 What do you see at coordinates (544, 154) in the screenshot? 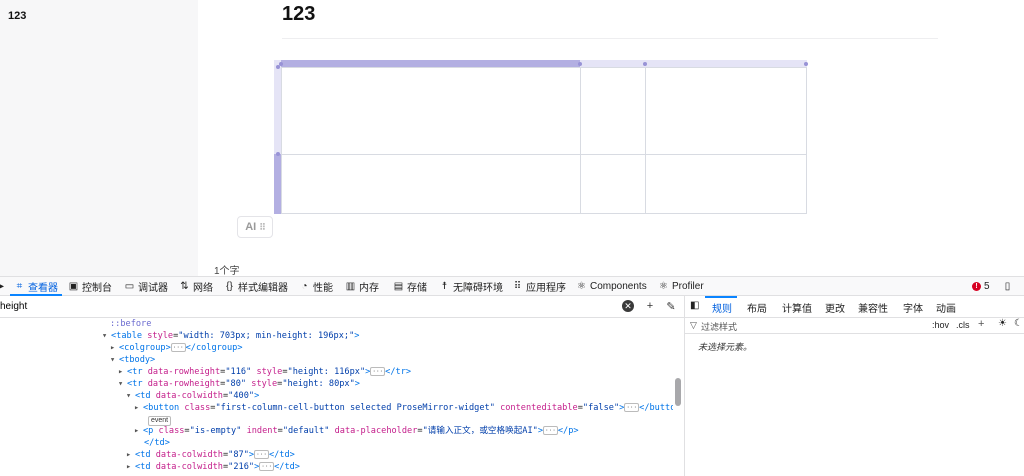
I see `row-divider` at bounding box center [544, 154].